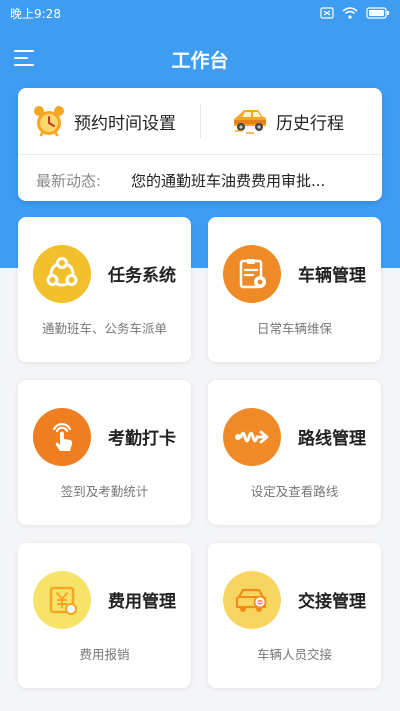  Describe the element at coordinates (252, 437) in the screenshot. I see `route-icon` at that location.